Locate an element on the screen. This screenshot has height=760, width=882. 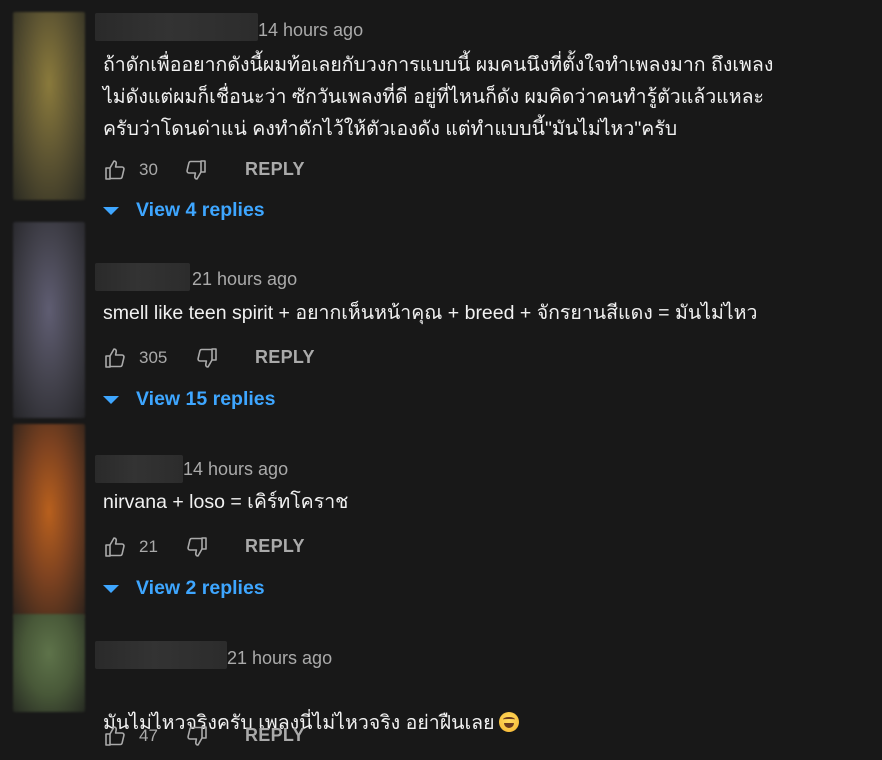
like-count: 47 is located at coordinates (148, 735).